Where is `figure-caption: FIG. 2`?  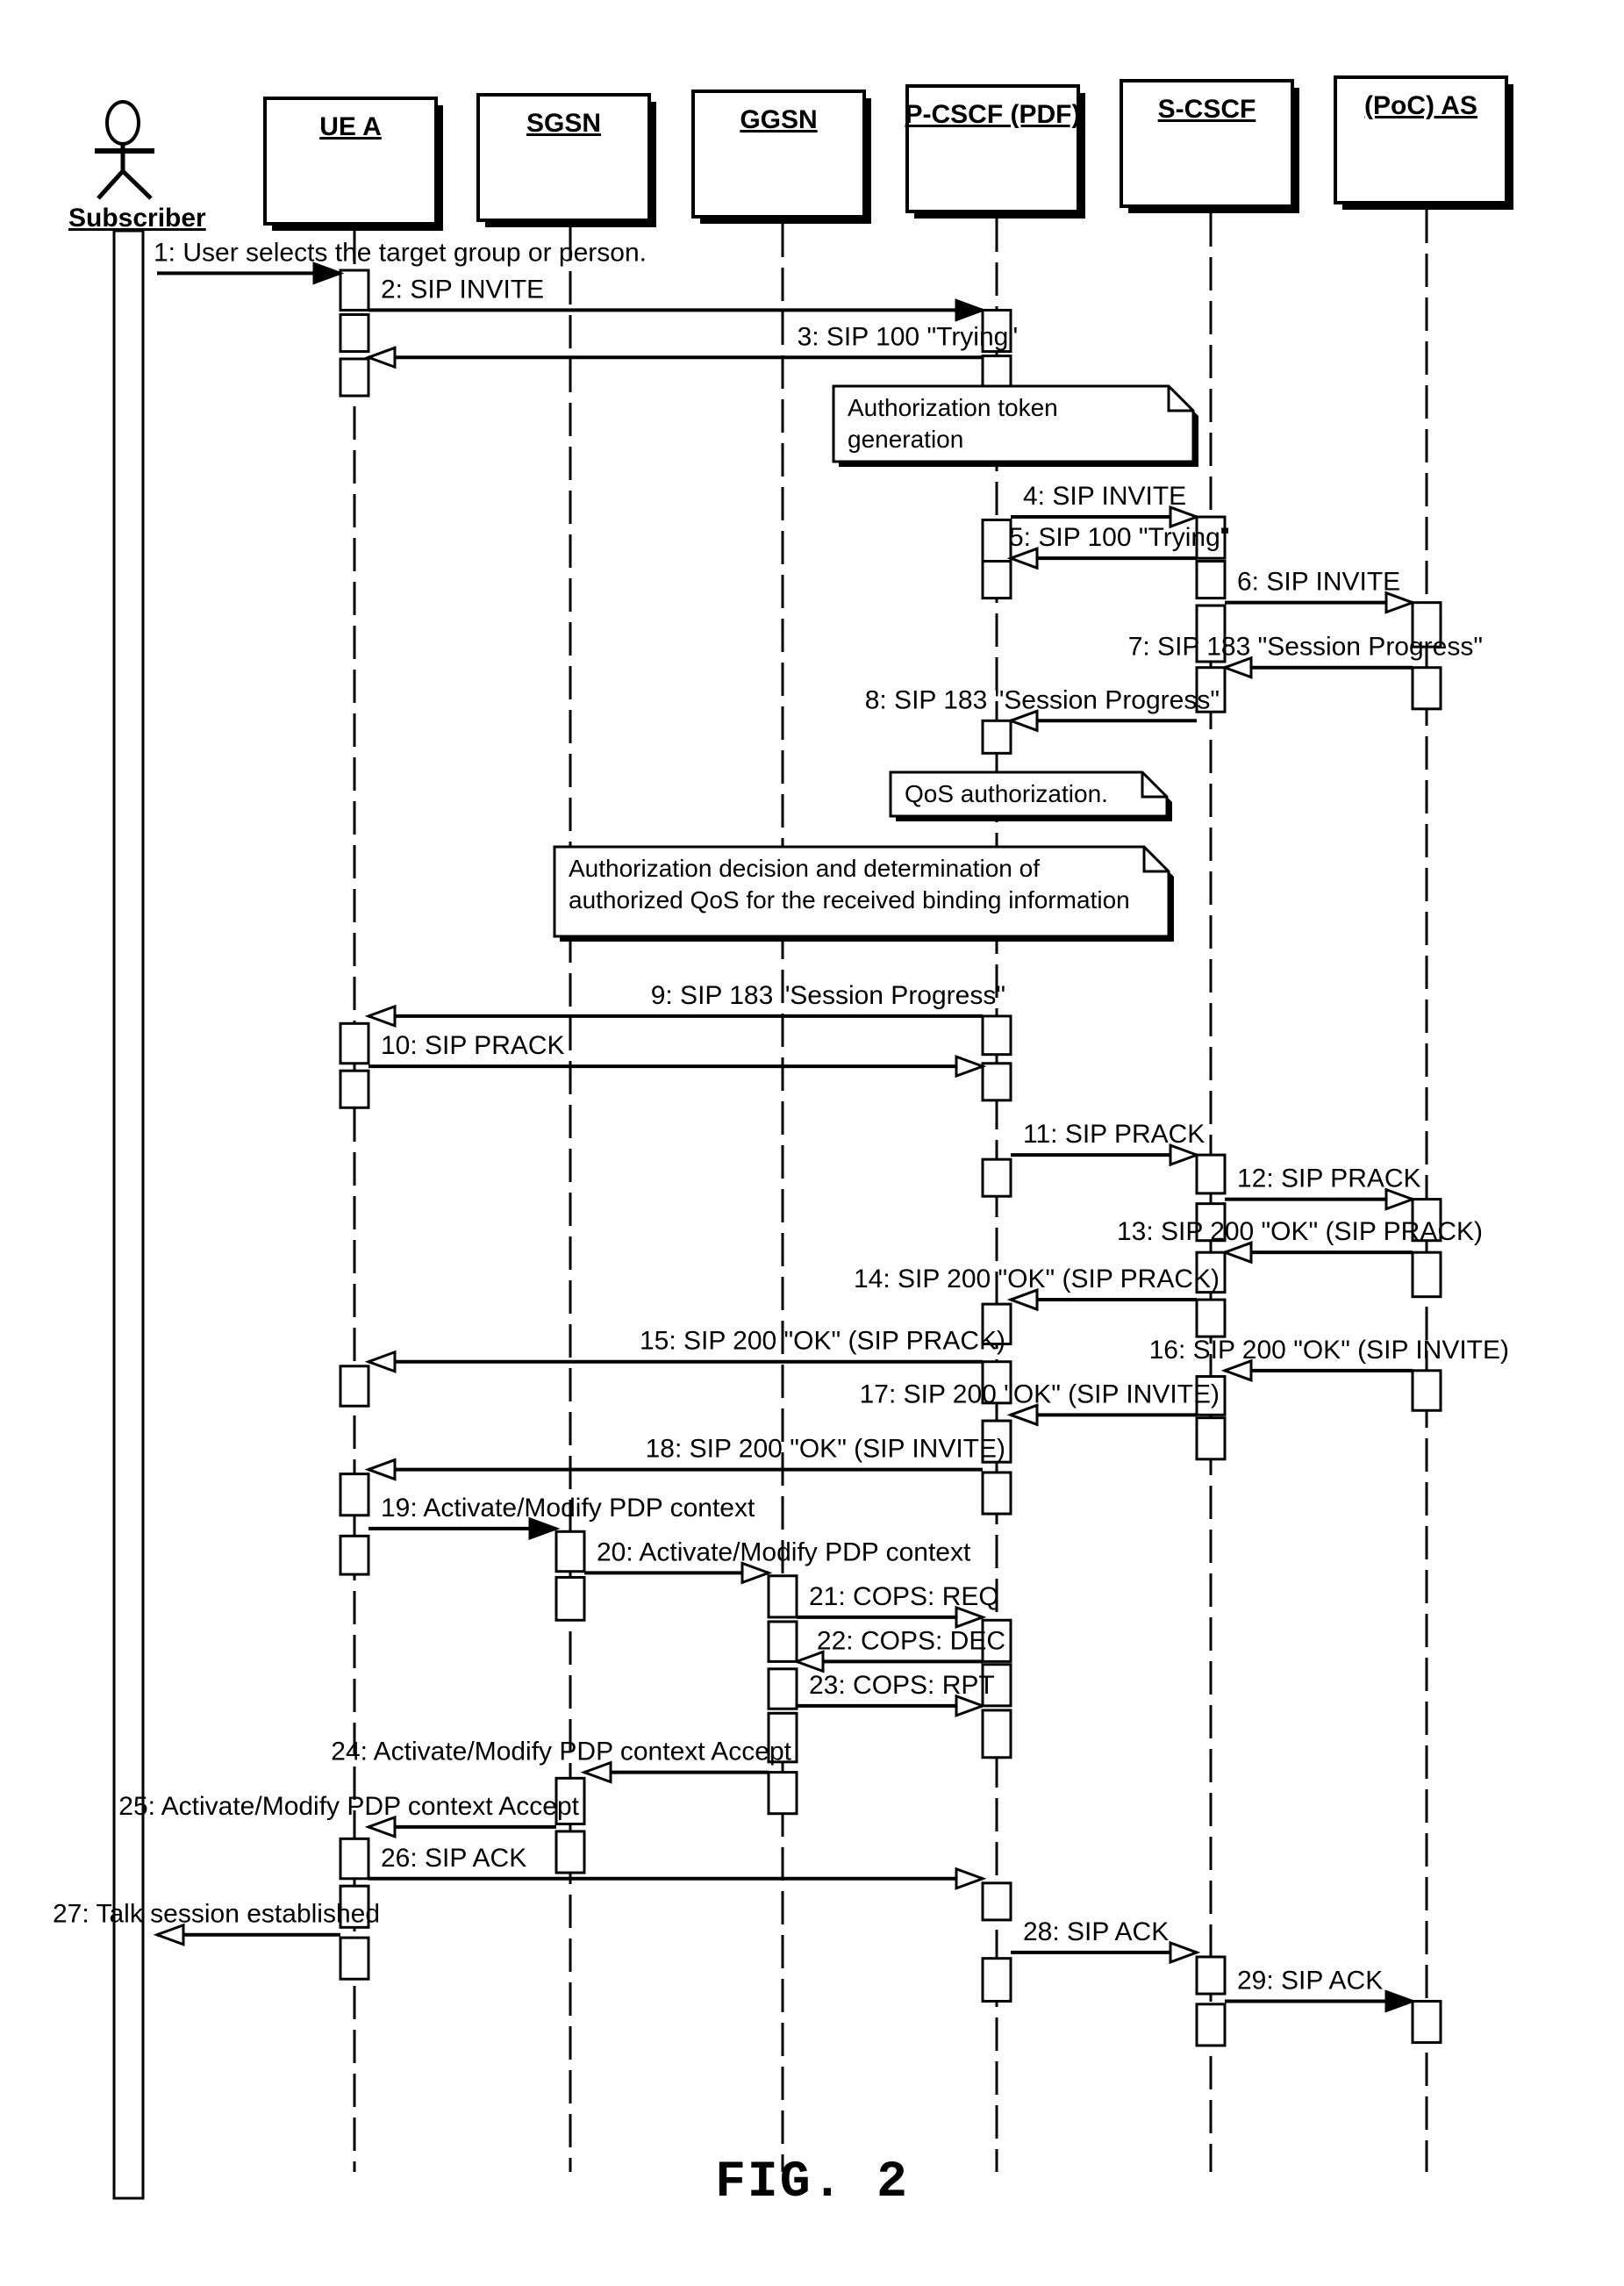
figure-caption: FIG. 2 is located at coordinates (812, 2182).